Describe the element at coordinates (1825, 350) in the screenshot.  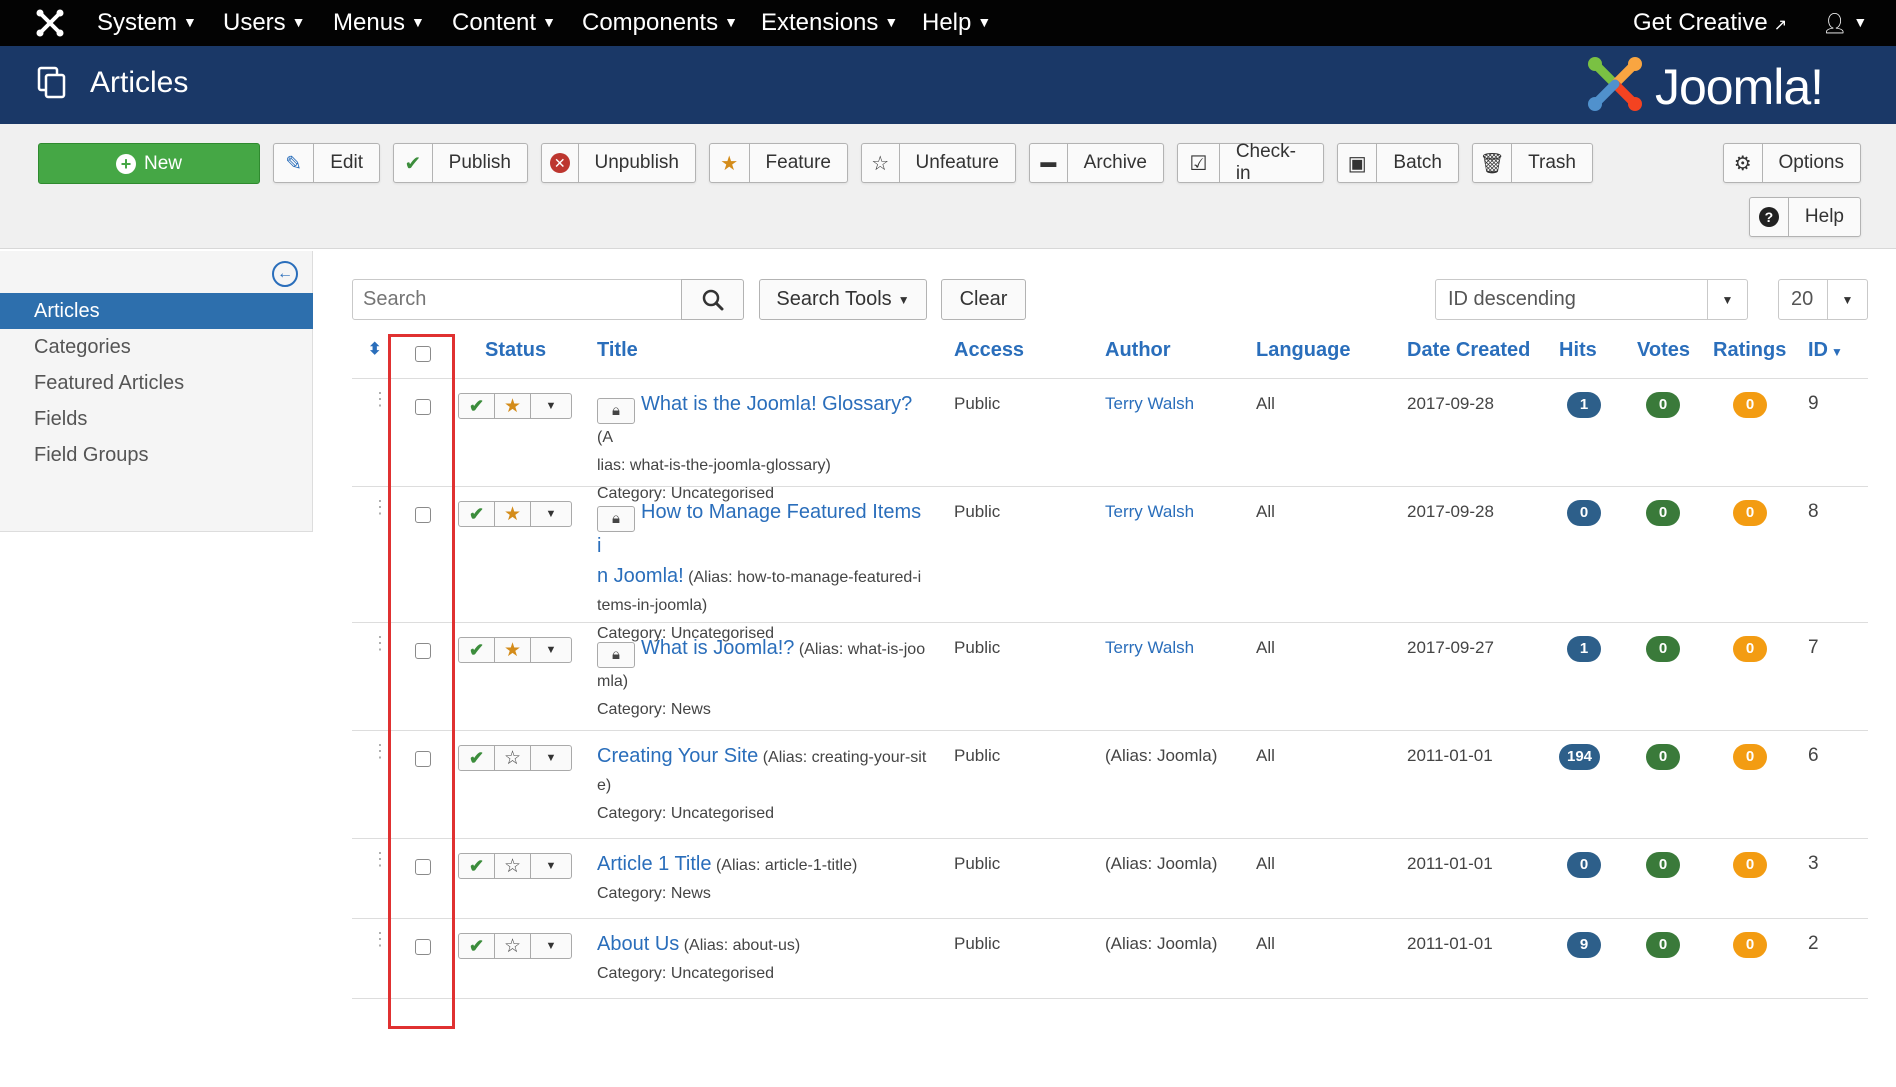
I see `column-id: ID ▼` at that location.